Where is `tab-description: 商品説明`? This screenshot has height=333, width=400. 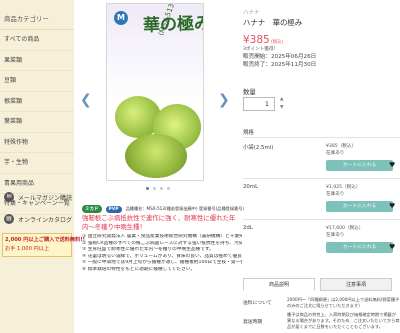 tab-description: 商品説明 is located at coordinates (279, 284).